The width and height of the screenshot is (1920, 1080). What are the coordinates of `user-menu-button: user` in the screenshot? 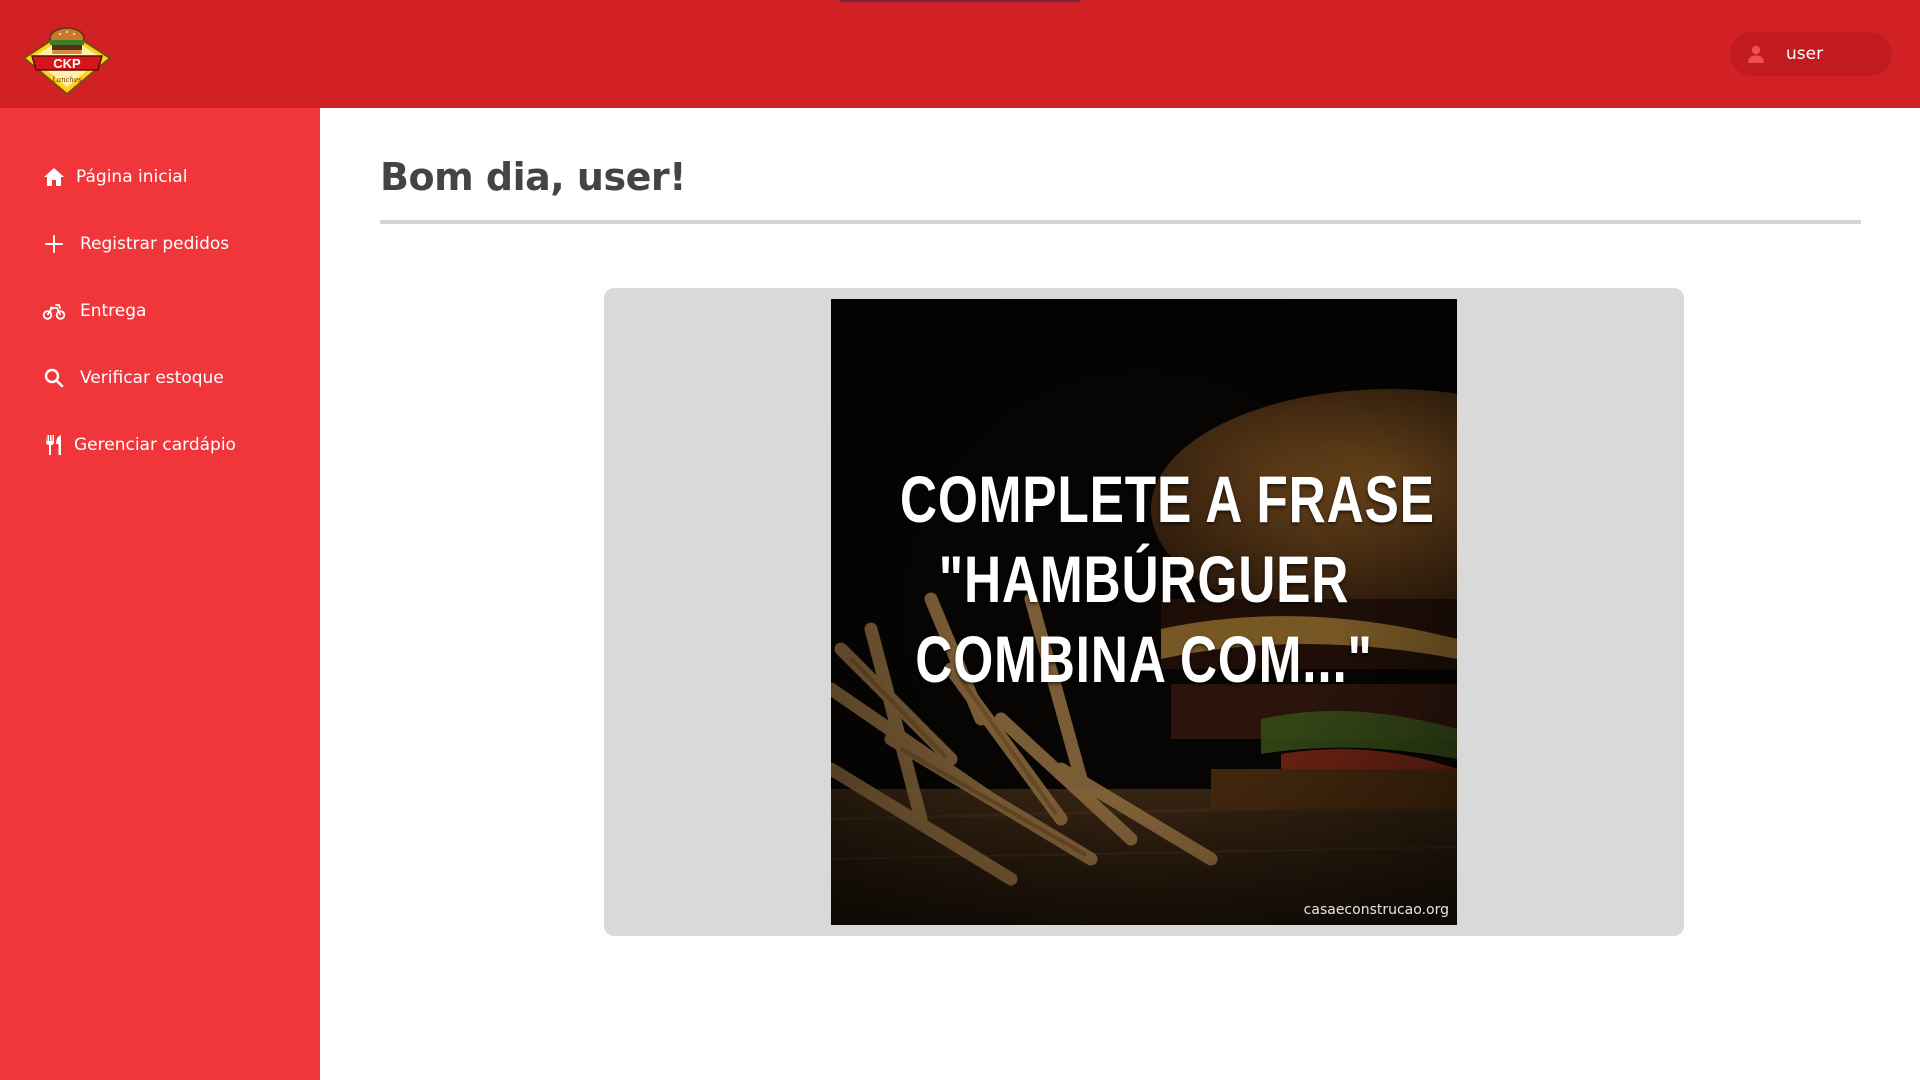 It's located at (1811, 54).